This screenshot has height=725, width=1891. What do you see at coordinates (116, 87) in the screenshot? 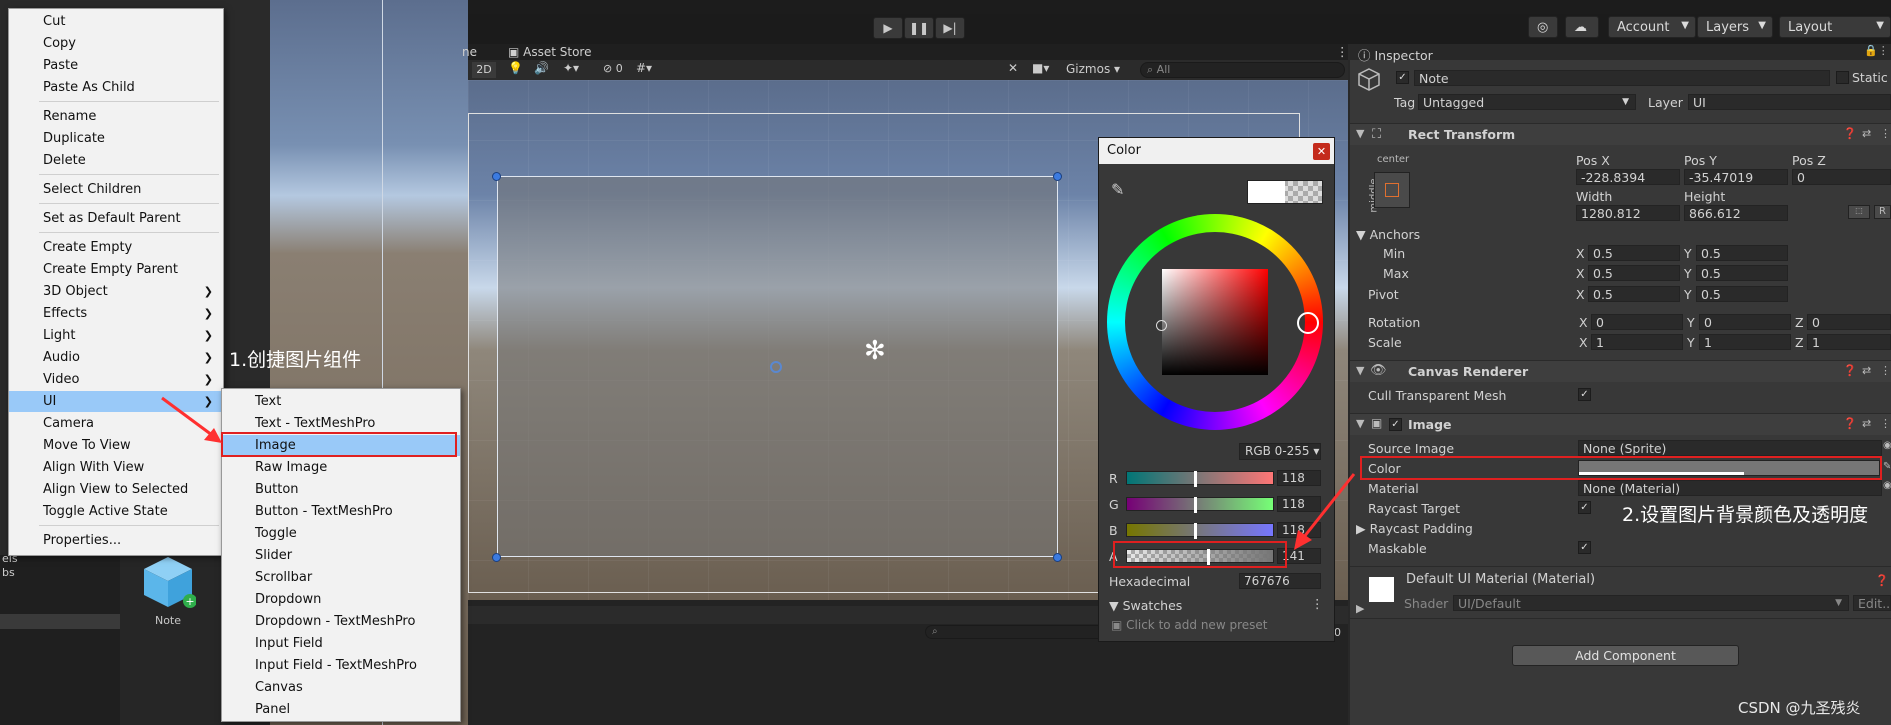
I see `menu-item-paste-as-child: Paste As Child` at bounding box center [116, 87].